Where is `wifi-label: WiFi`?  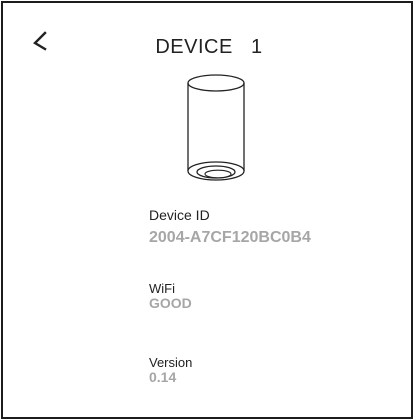 wifi-label: WiFi is located at coordinates (162, 288).